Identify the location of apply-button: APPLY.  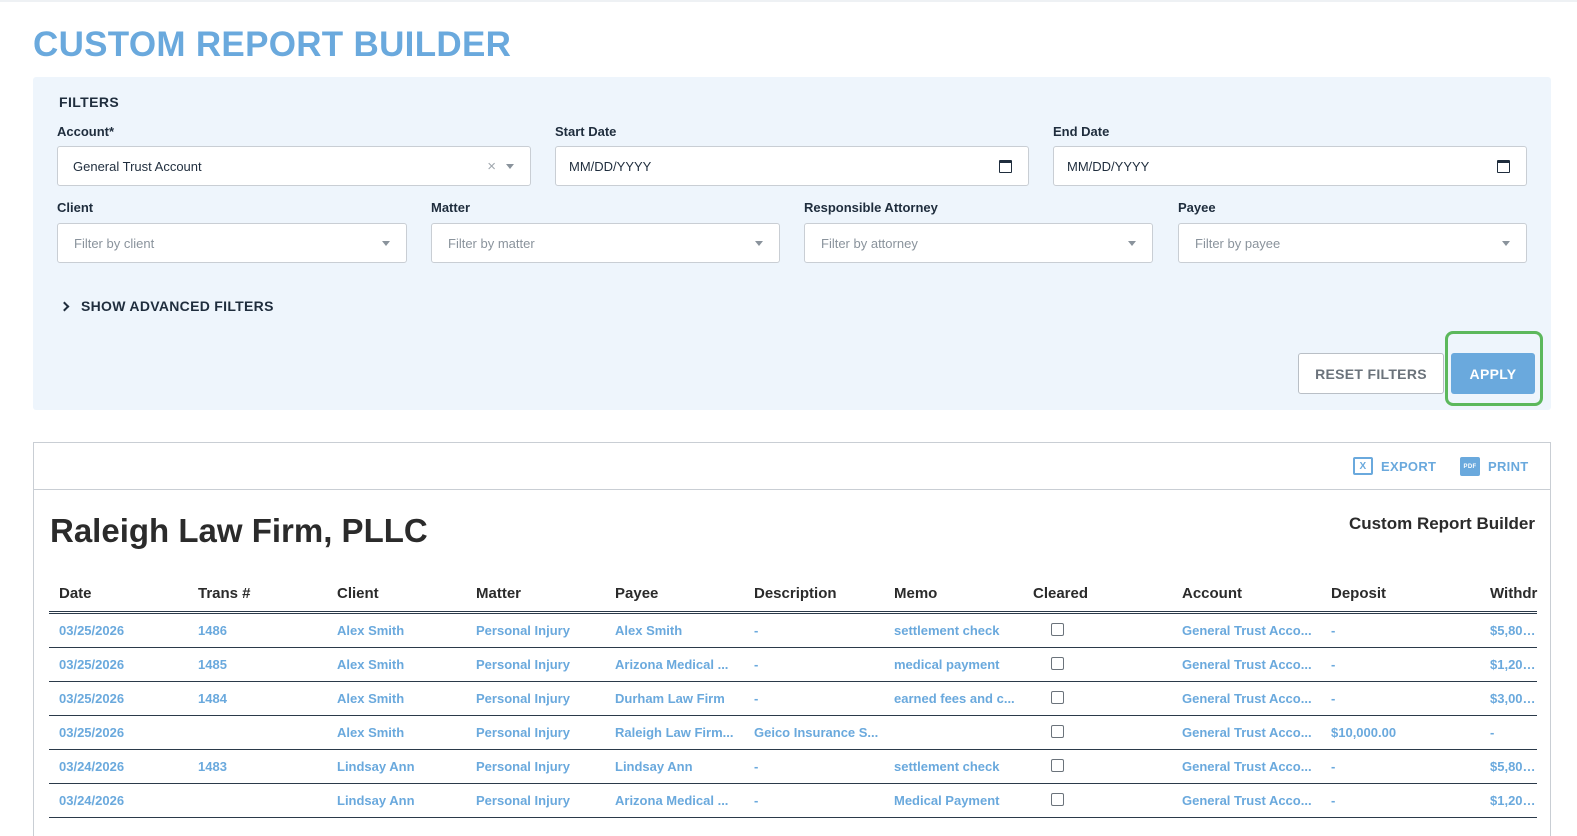
(1493, 373).